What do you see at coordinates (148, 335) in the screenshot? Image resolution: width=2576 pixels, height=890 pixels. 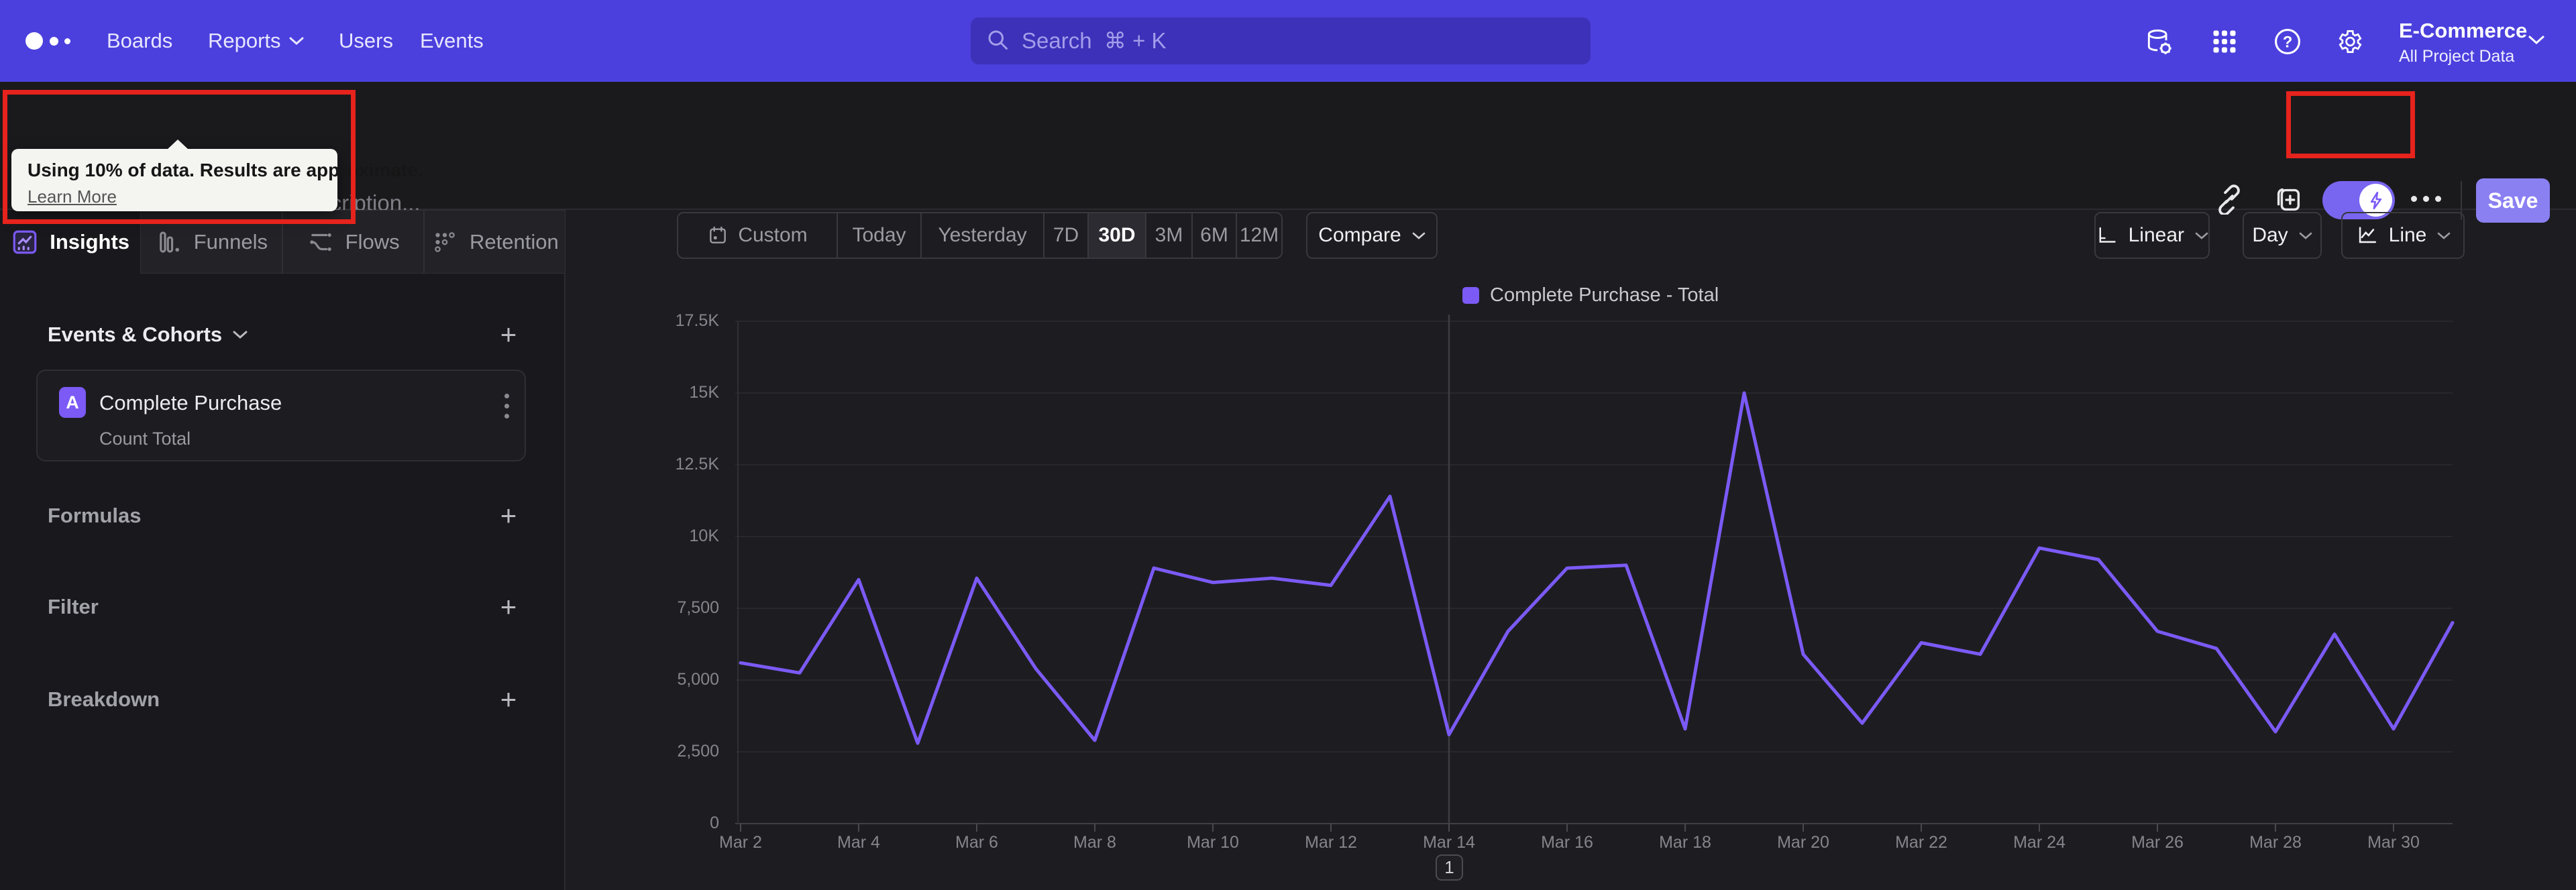 I see `events-cohorts-header: Events & Cohorts` at bounding box center [148, 335].